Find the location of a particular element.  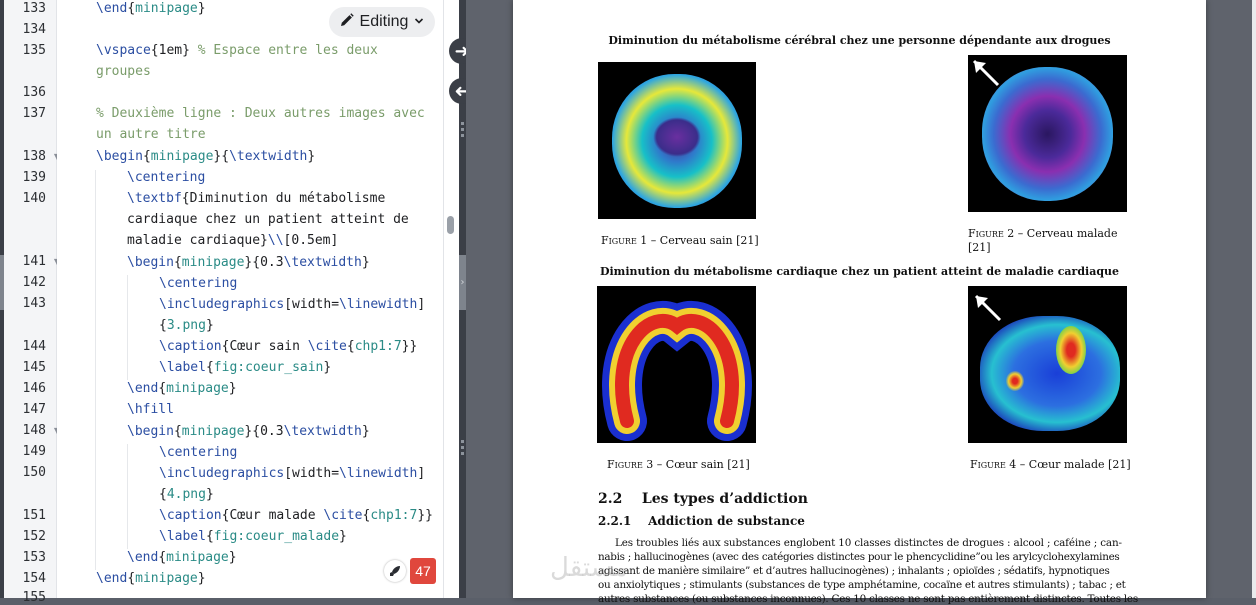

code-token: % Espace entre les deux is located at coordinates (287, 50).